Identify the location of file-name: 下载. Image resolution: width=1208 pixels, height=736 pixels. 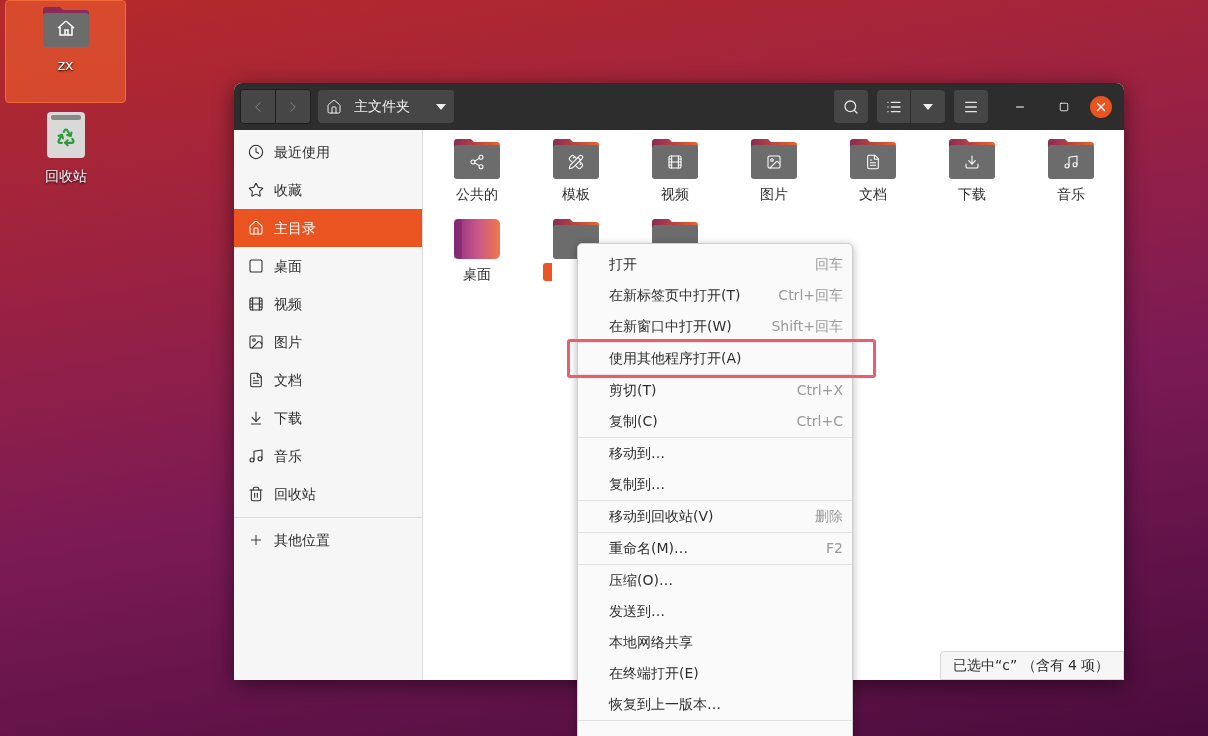
(971, 194).